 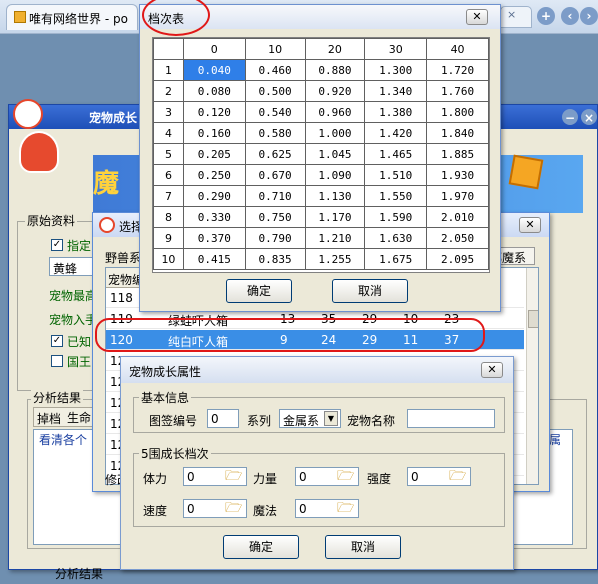 I want to click on grid-cell: 1.210, so click(x=335, y=238).